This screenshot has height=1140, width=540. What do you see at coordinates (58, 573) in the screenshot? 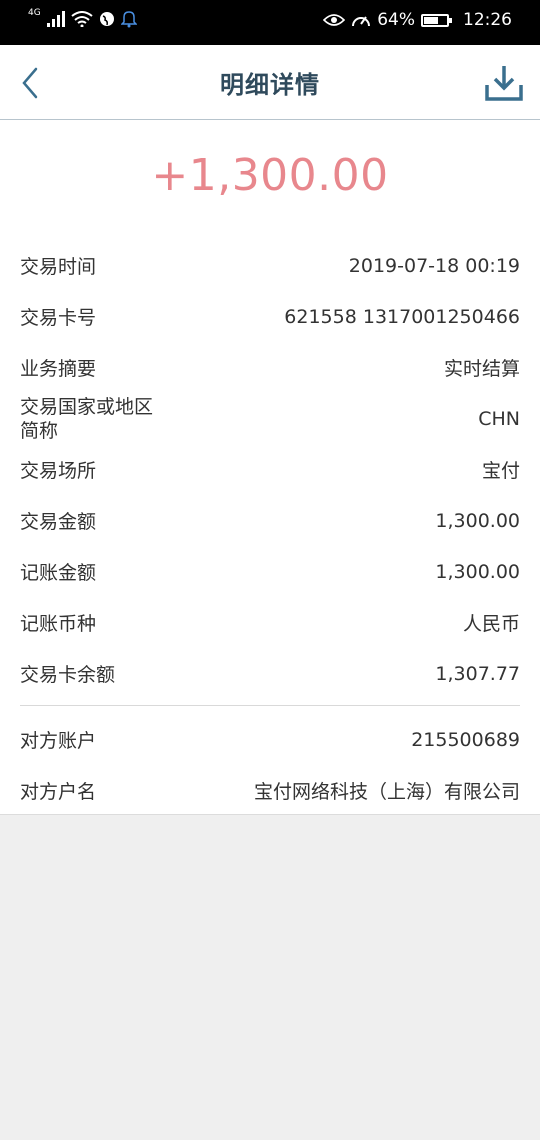
I see `detail-label: 记账金额` at bounding box center [58, 573].